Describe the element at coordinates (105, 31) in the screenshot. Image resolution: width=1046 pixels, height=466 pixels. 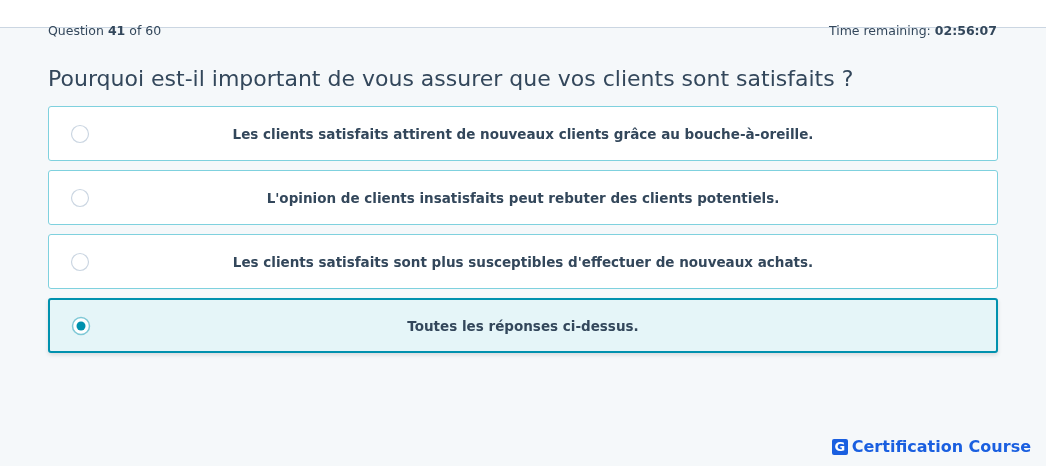
I see `question-counter: Question 41 of 60` at that location.